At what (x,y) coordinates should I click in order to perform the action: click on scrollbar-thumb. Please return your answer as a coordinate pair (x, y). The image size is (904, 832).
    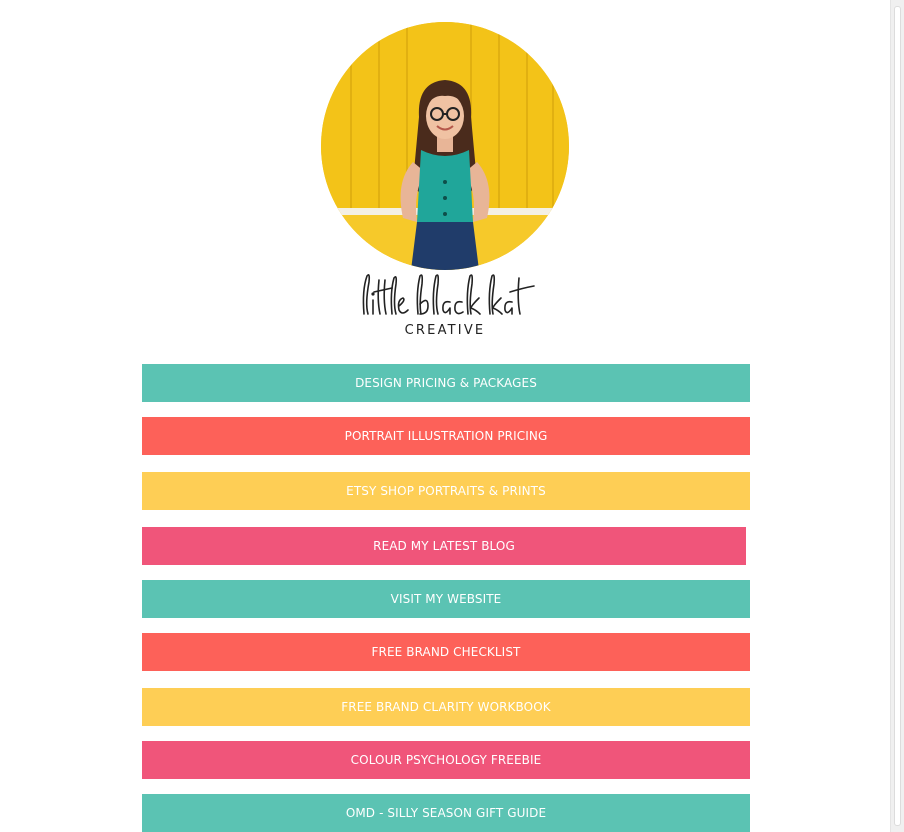
    Looking at the image, I should click on (897, 416).